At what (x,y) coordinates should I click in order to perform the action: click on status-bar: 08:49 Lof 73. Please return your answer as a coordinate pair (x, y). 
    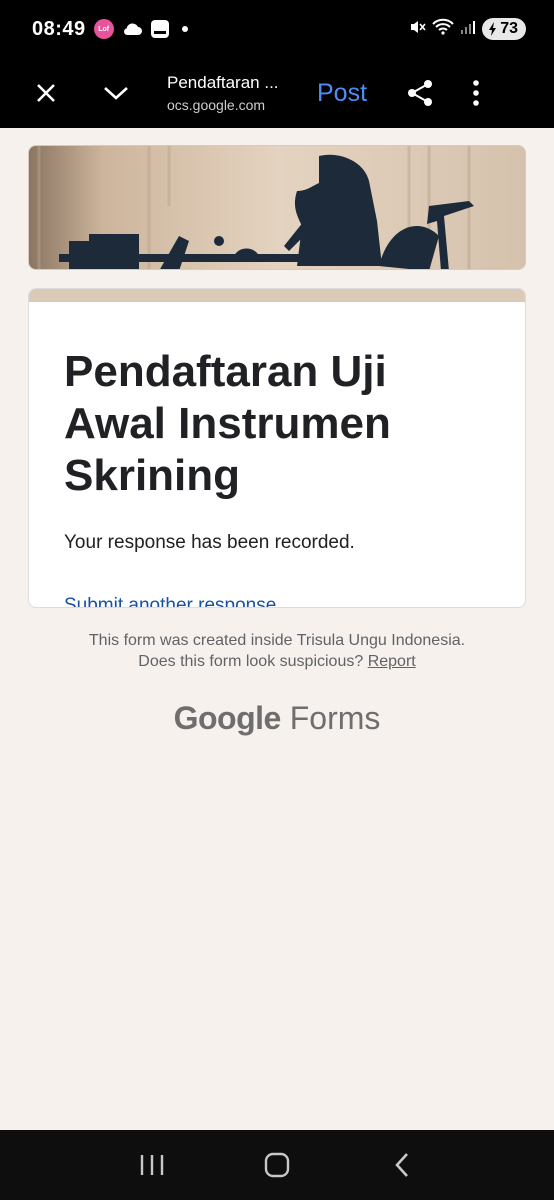
    Looking at the image, I should click on (277, 29).